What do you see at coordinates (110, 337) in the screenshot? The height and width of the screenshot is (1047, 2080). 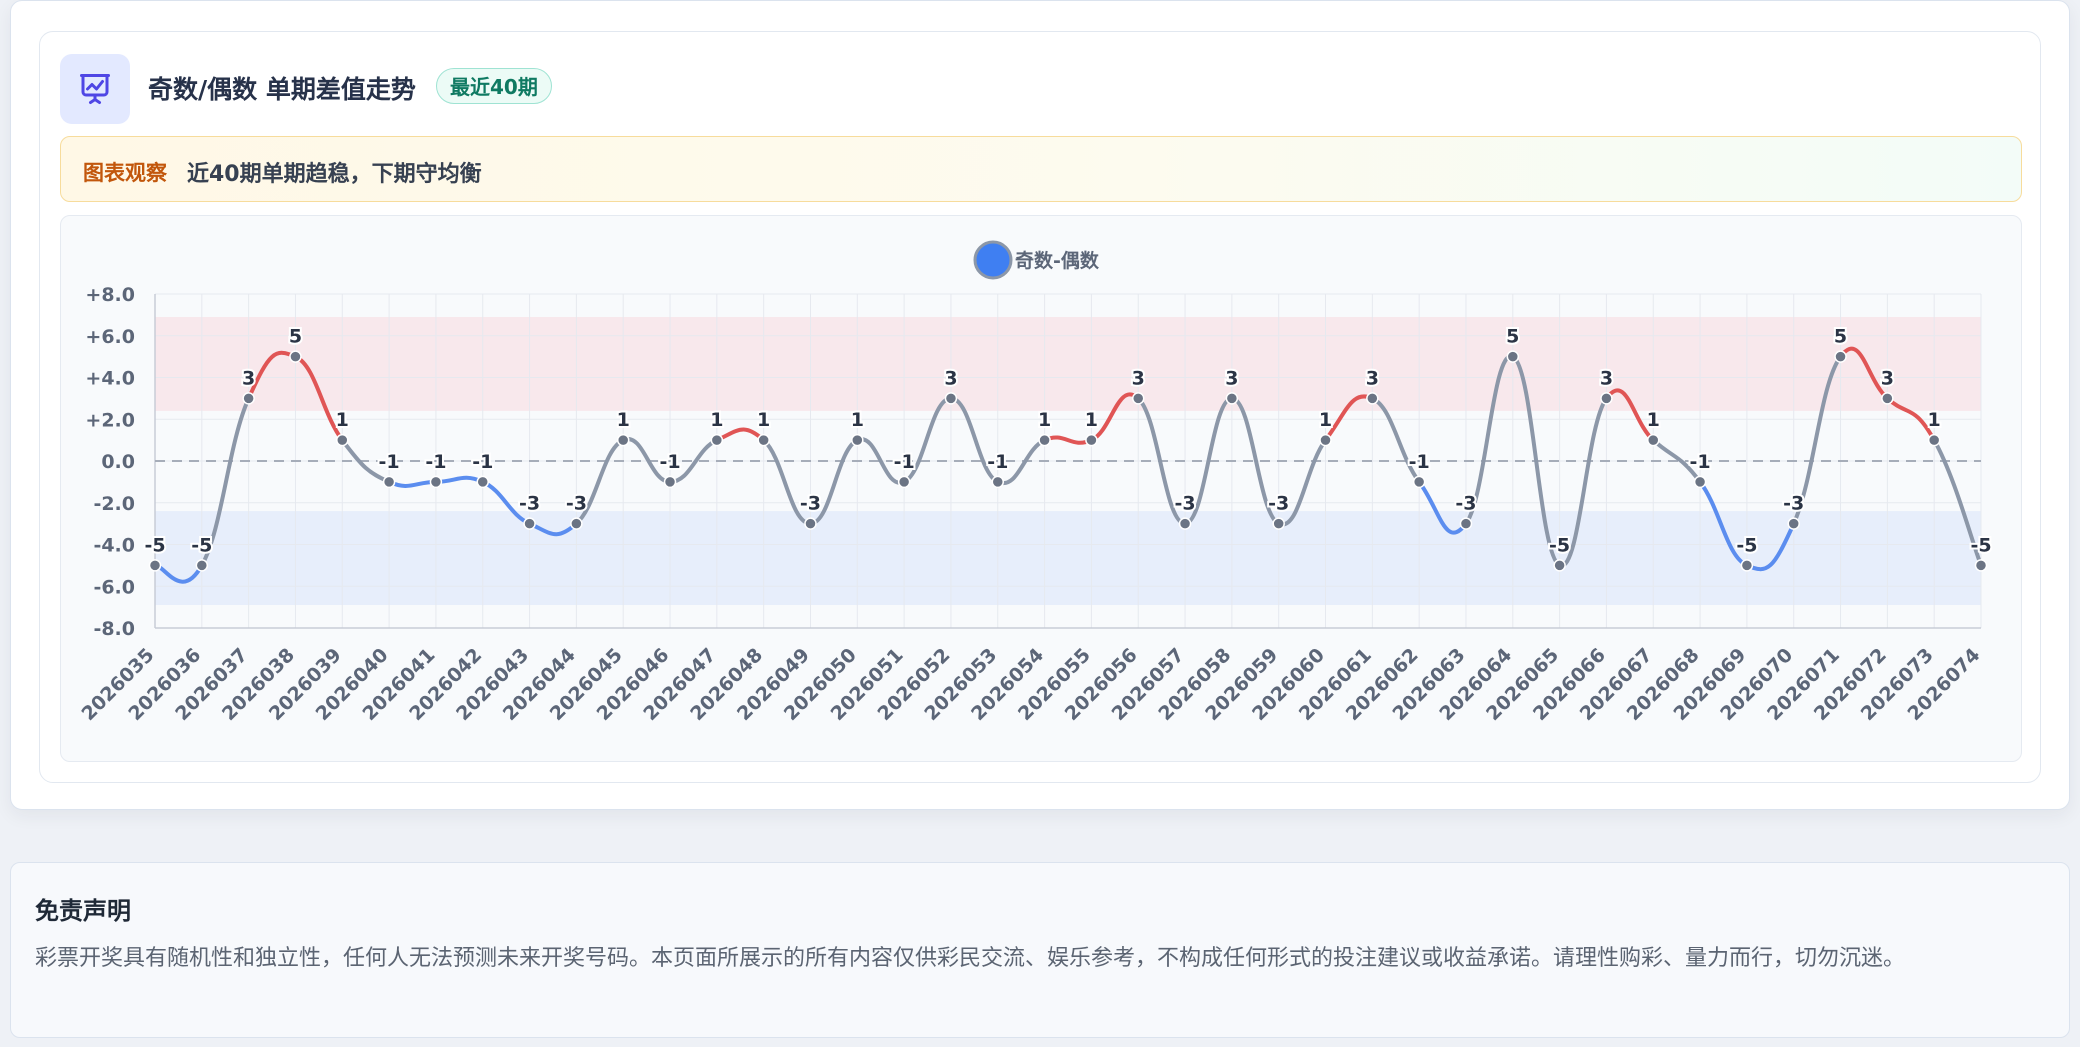 I see `y-tick-label: +6.0` at bounding box center [110, 337].